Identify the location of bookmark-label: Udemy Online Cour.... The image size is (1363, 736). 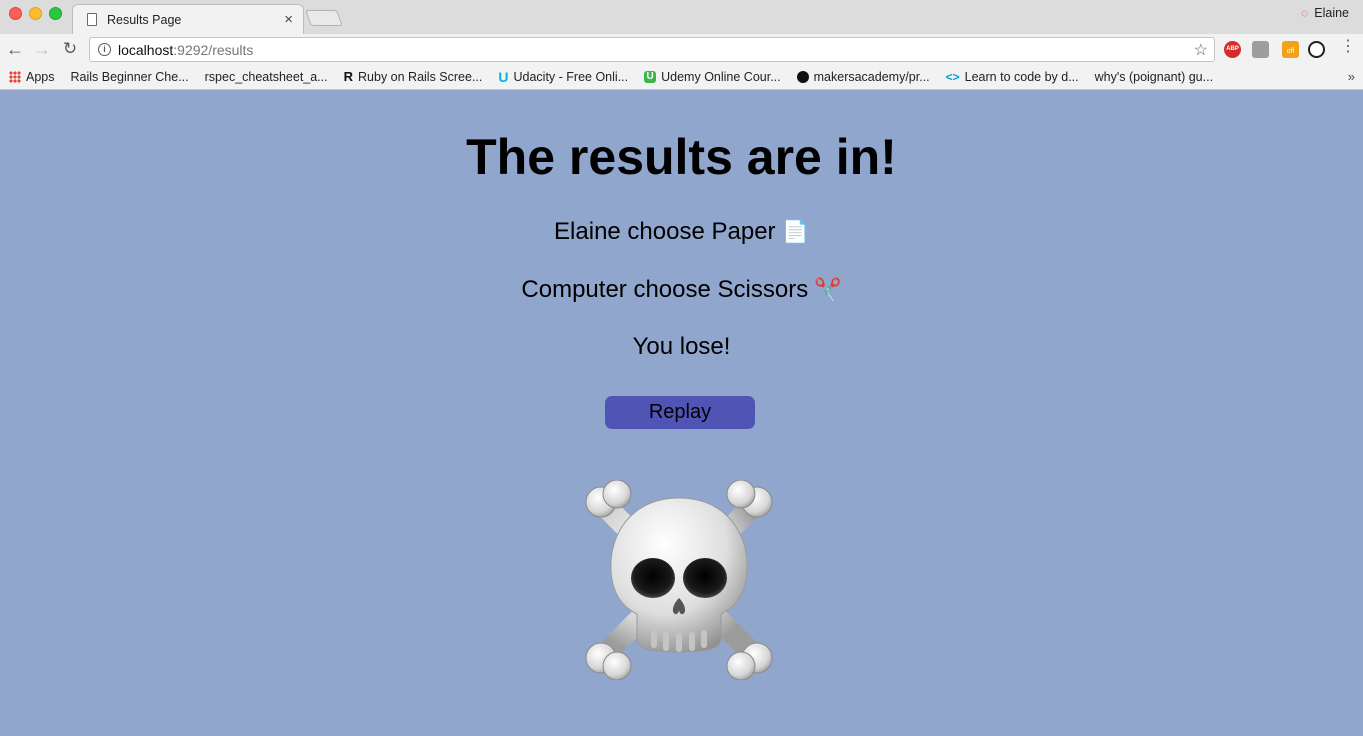
(721, 77).